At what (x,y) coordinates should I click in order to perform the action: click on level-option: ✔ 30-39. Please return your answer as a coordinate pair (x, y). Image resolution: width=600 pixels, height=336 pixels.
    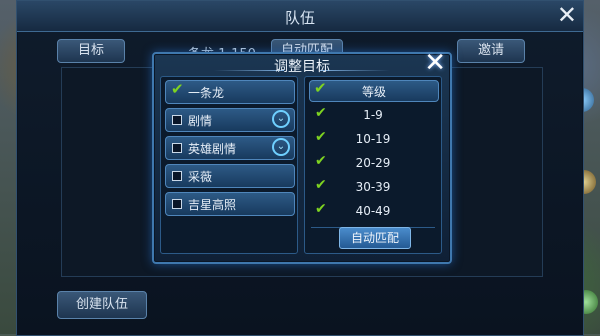
    Looking at the image, I should click on (373, 188).